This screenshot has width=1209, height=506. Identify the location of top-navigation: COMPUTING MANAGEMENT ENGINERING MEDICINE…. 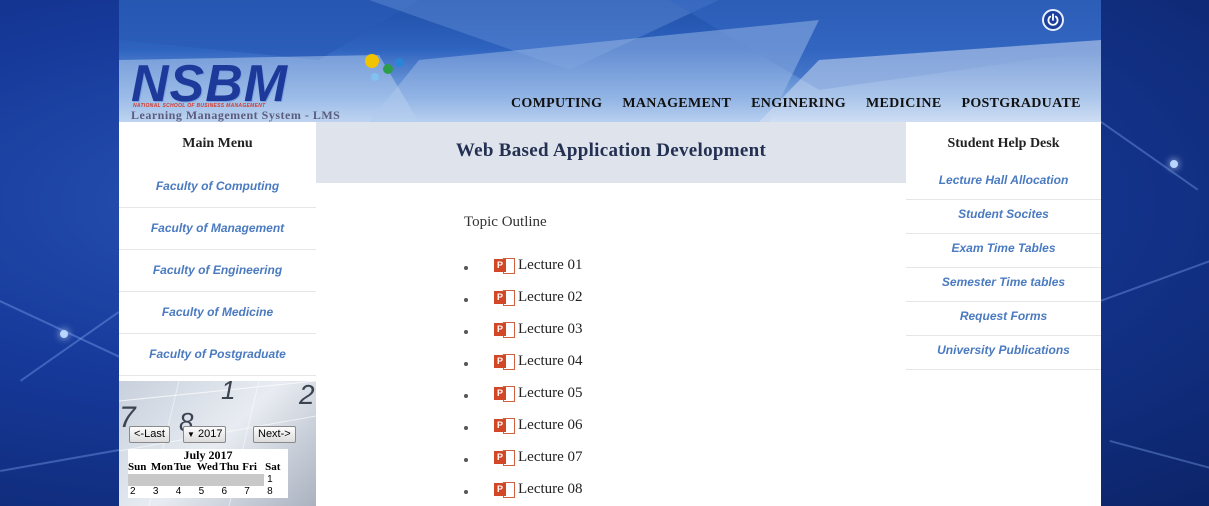
(796, 104).